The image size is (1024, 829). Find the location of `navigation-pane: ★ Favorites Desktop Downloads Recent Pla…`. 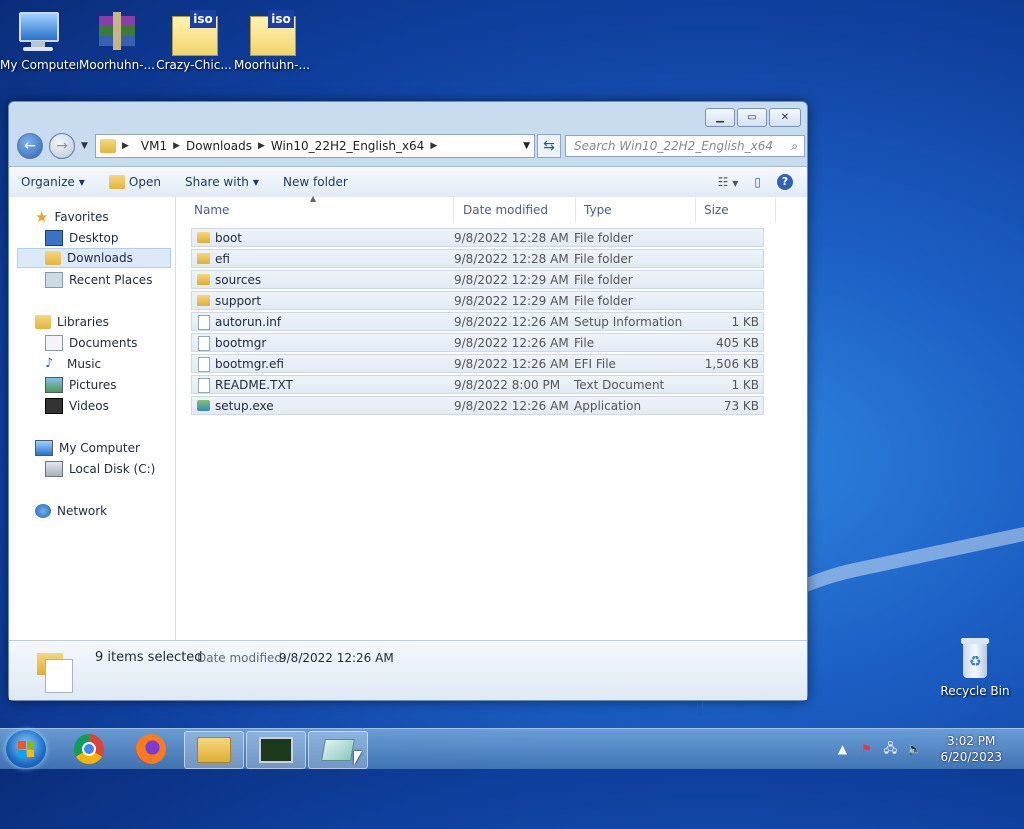

navigation-pane: ★ Favorites Desktop Downloads Recent Pla… is located at coordinates (92, 418).